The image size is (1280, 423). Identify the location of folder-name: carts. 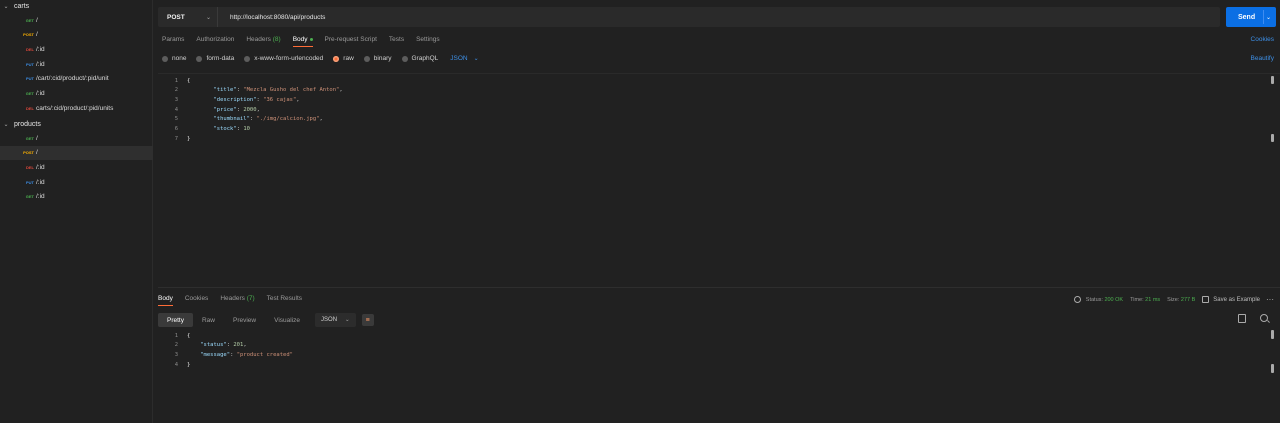
(22, 6).